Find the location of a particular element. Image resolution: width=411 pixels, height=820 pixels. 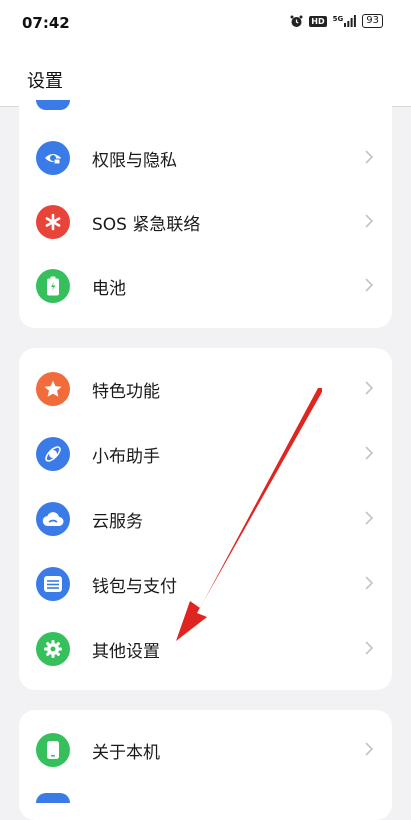

settings-item-cloud: 云服务 is located at coordinates (205, 519).